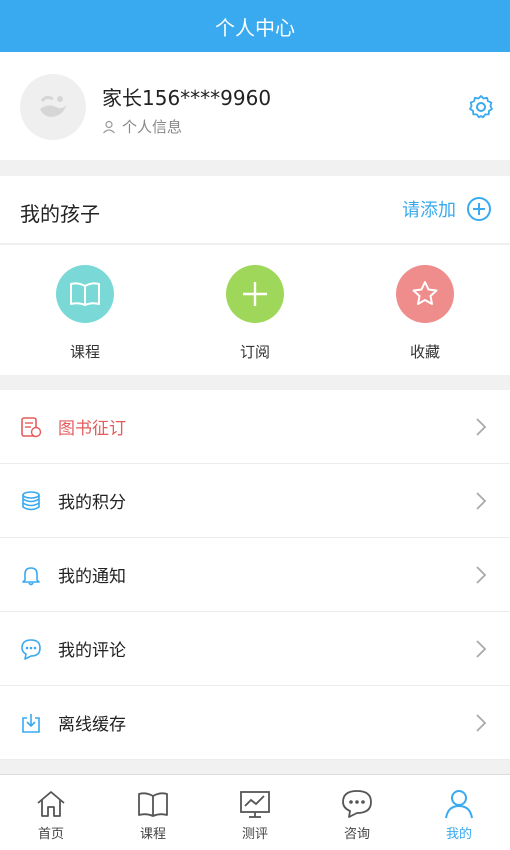 This screenshot has width=510, height=850. I want to click on star-icon, so click(425, 293).